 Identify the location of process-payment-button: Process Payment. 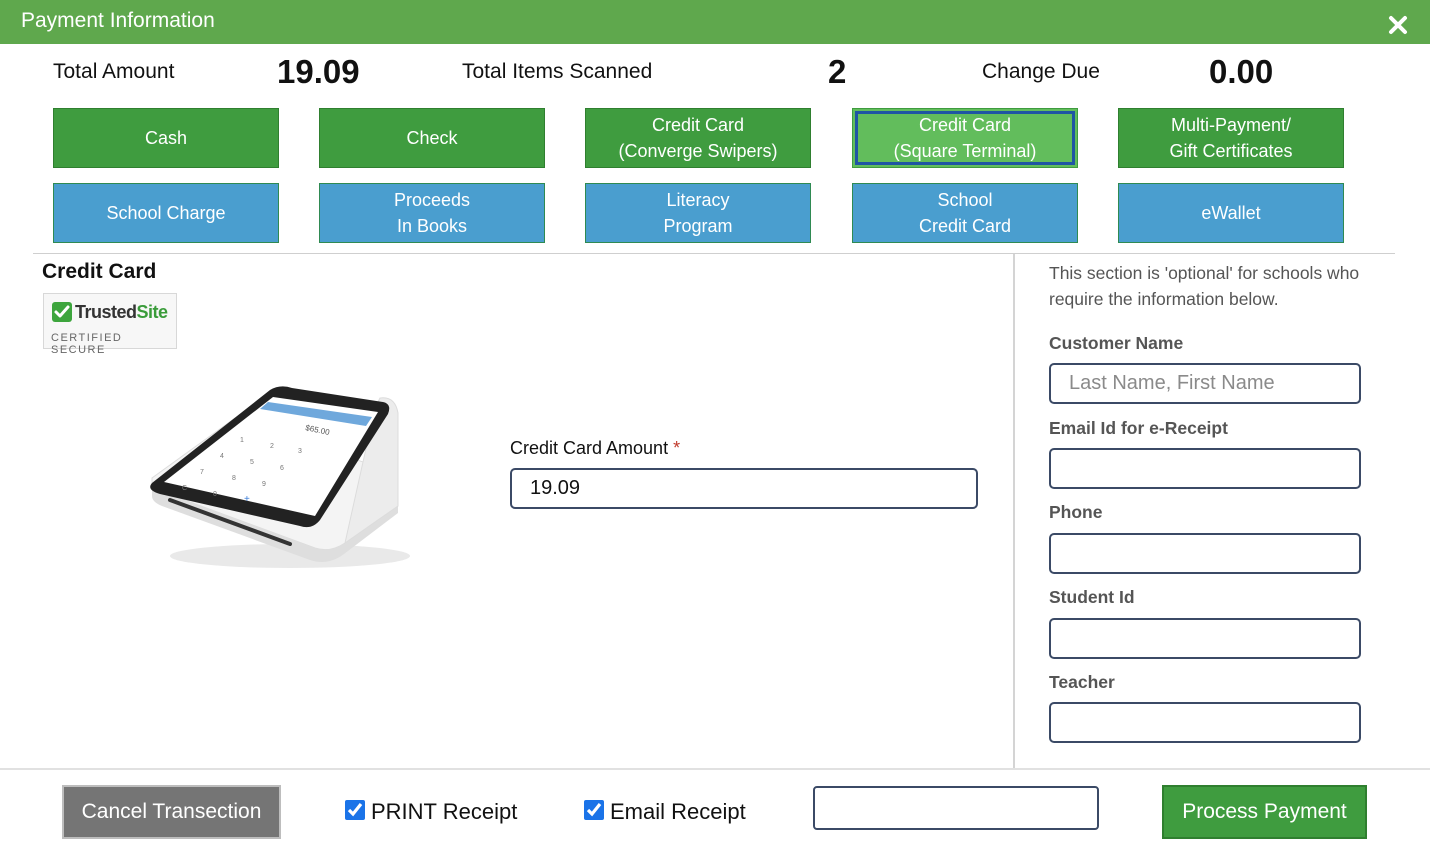
(1264, 812).